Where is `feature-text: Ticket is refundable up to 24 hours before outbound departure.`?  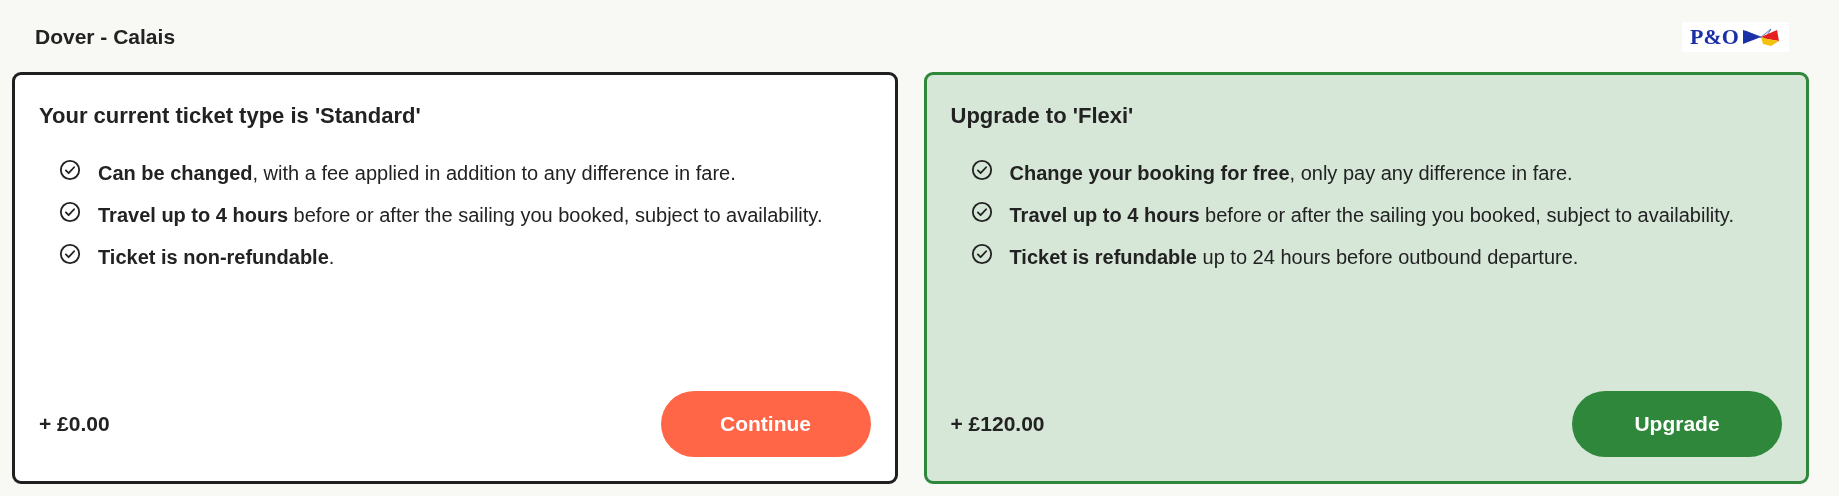 feature-text: Ticket is refundable up to 24 hours before outbound departure. is located at coordinates (1294, 257).